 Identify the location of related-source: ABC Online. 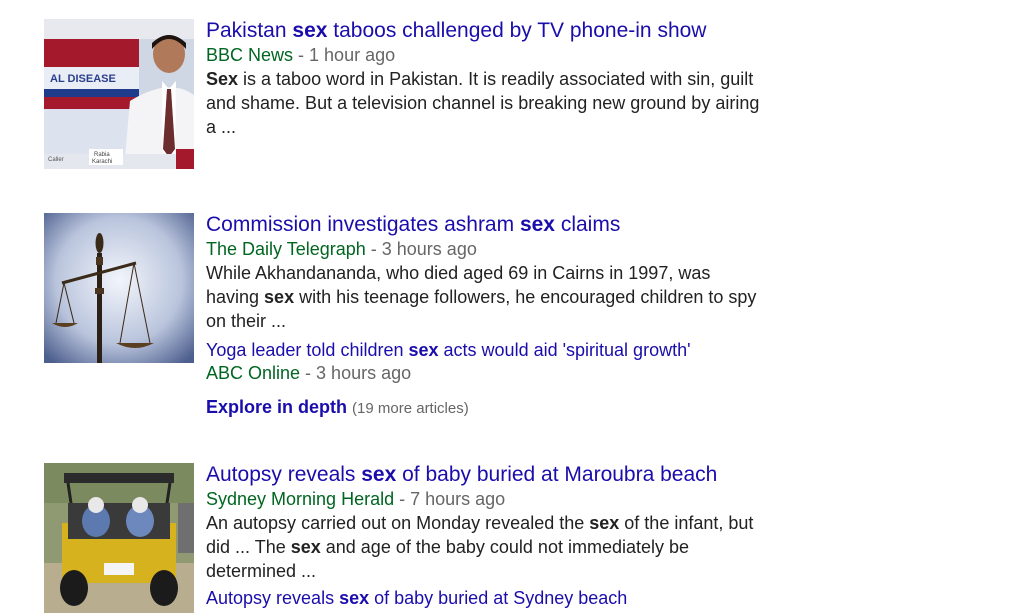
(253, 373).